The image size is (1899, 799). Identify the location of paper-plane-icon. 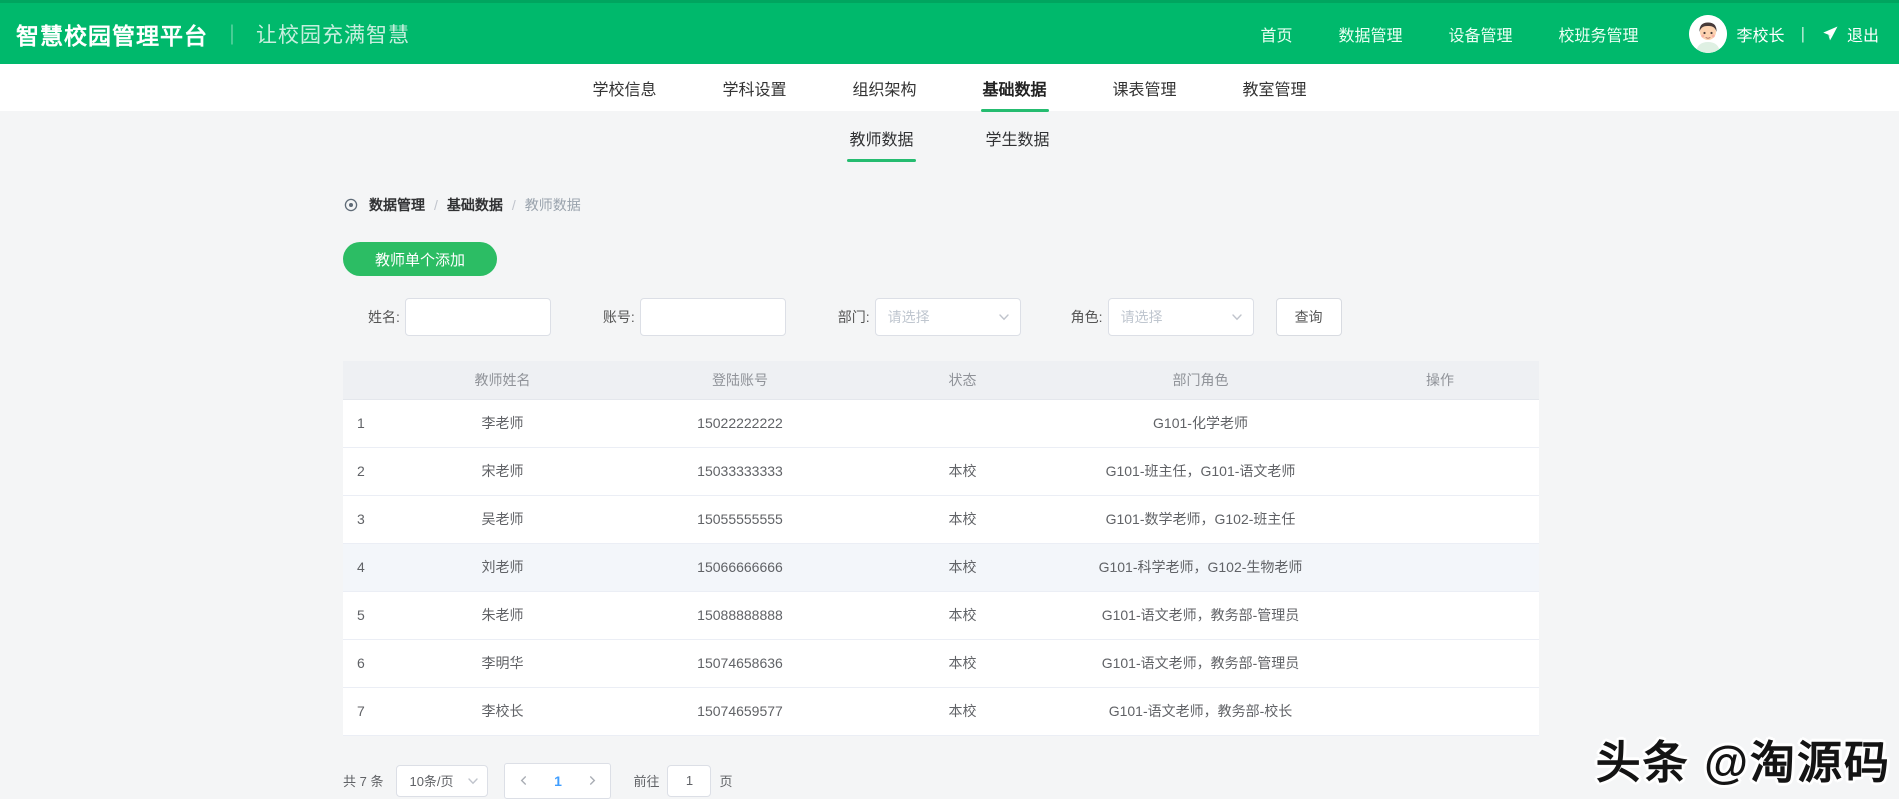
(1830, 33).